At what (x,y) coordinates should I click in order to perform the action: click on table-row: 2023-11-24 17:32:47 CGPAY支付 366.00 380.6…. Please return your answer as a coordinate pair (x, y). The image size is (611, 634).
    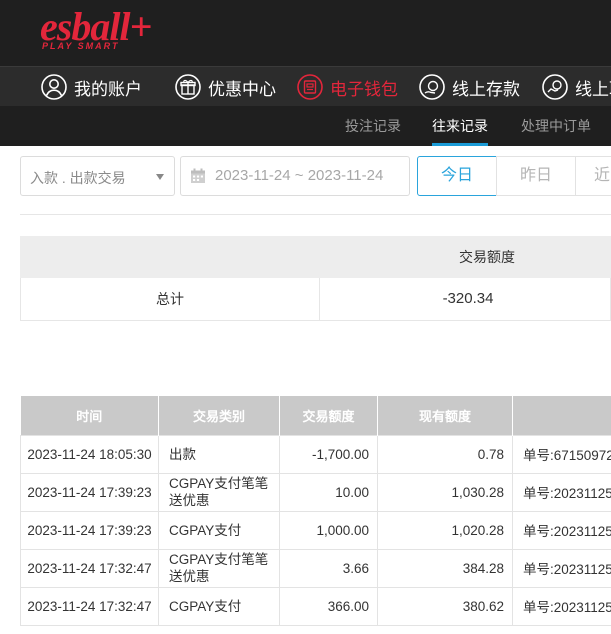
    Looking at the image, I should click on (315, 606).